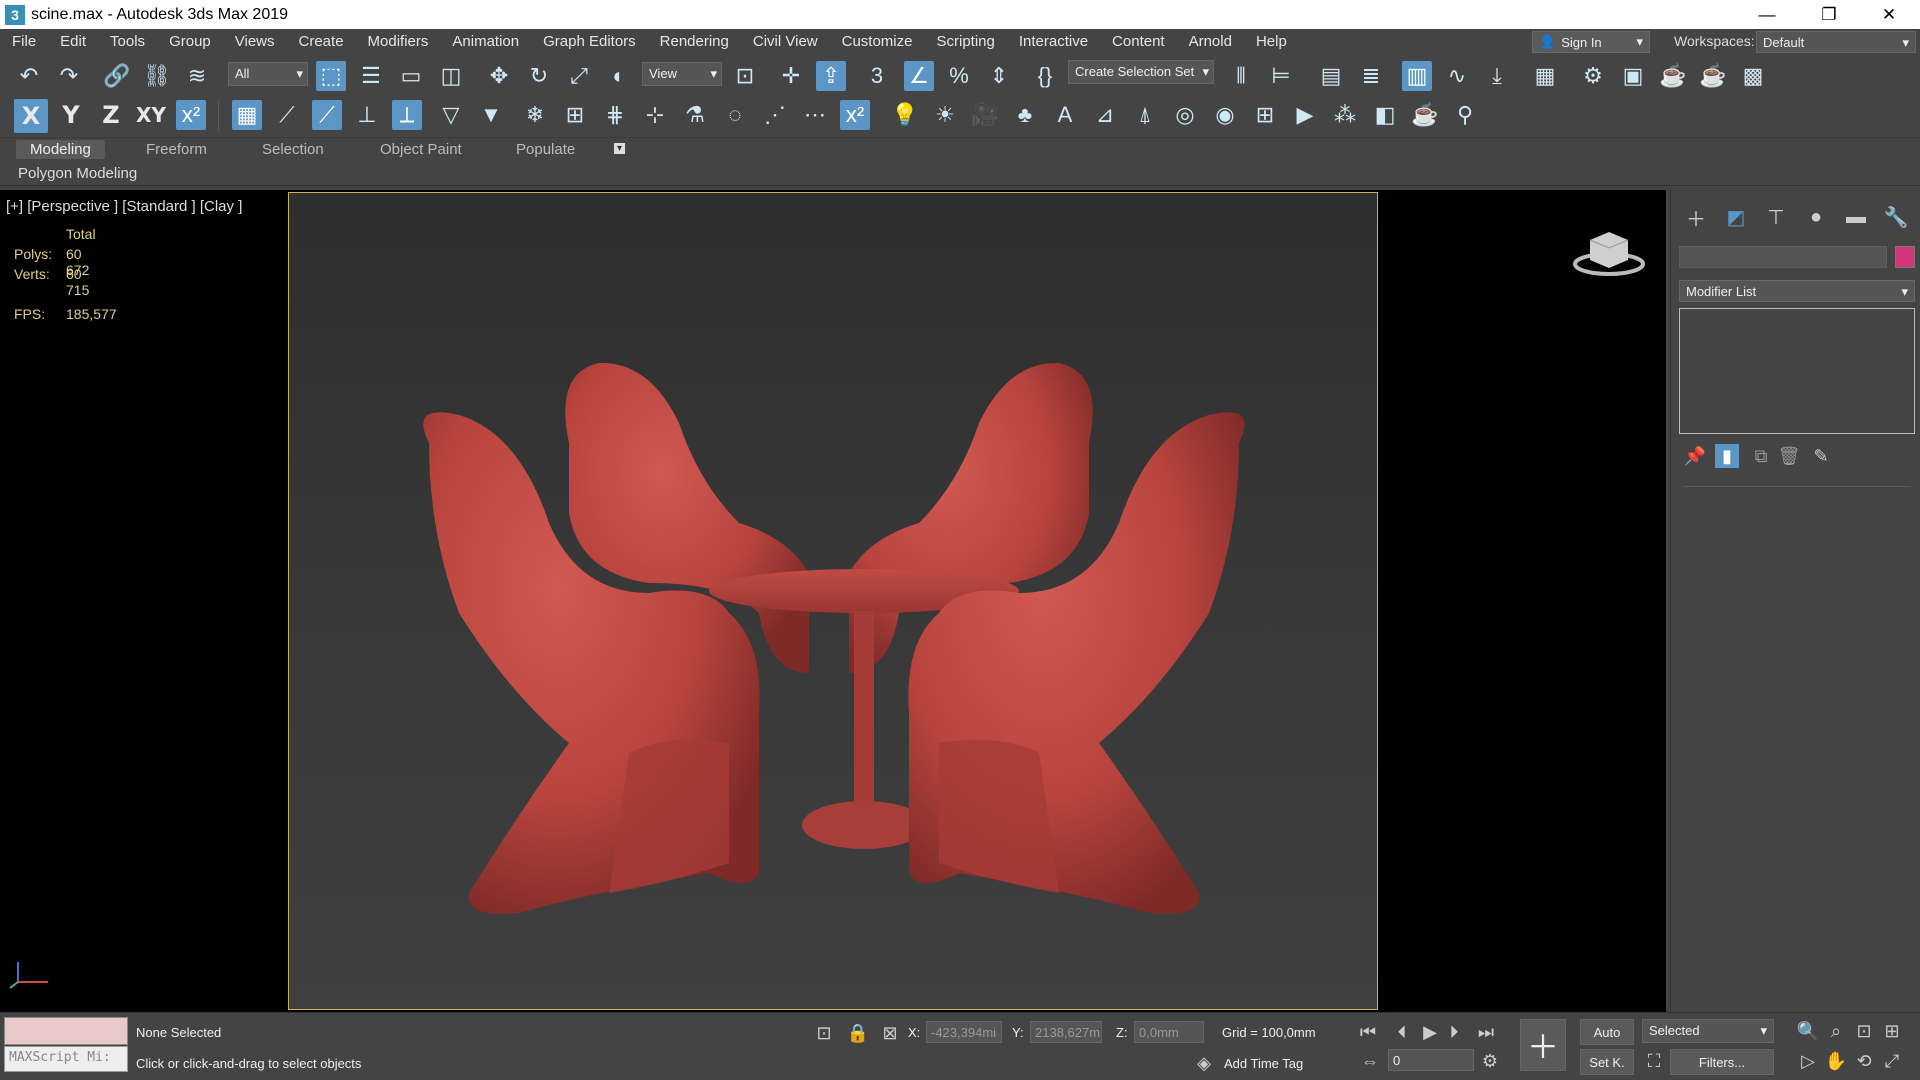 The width and height of the screenshot is (1920, 1080). I want to click on snap-point-icon: ⋰, so click(775, 115).